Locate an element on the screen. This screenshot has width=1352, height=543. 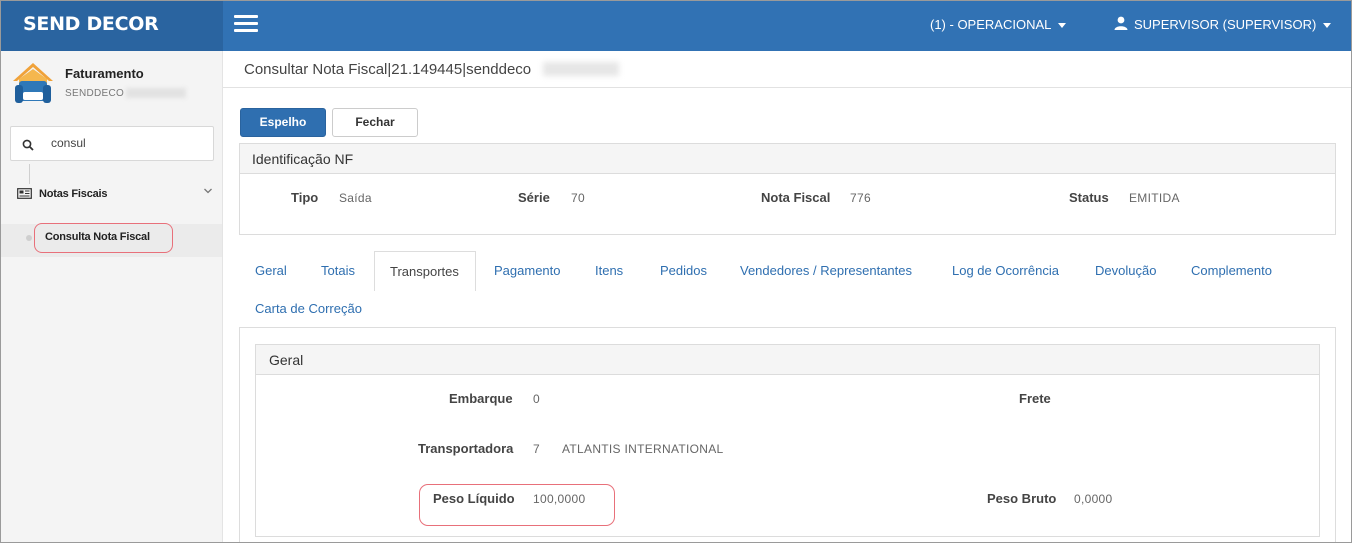
nota-fiscal-label: Nota Fiscal is located at coordinates (796, 197).